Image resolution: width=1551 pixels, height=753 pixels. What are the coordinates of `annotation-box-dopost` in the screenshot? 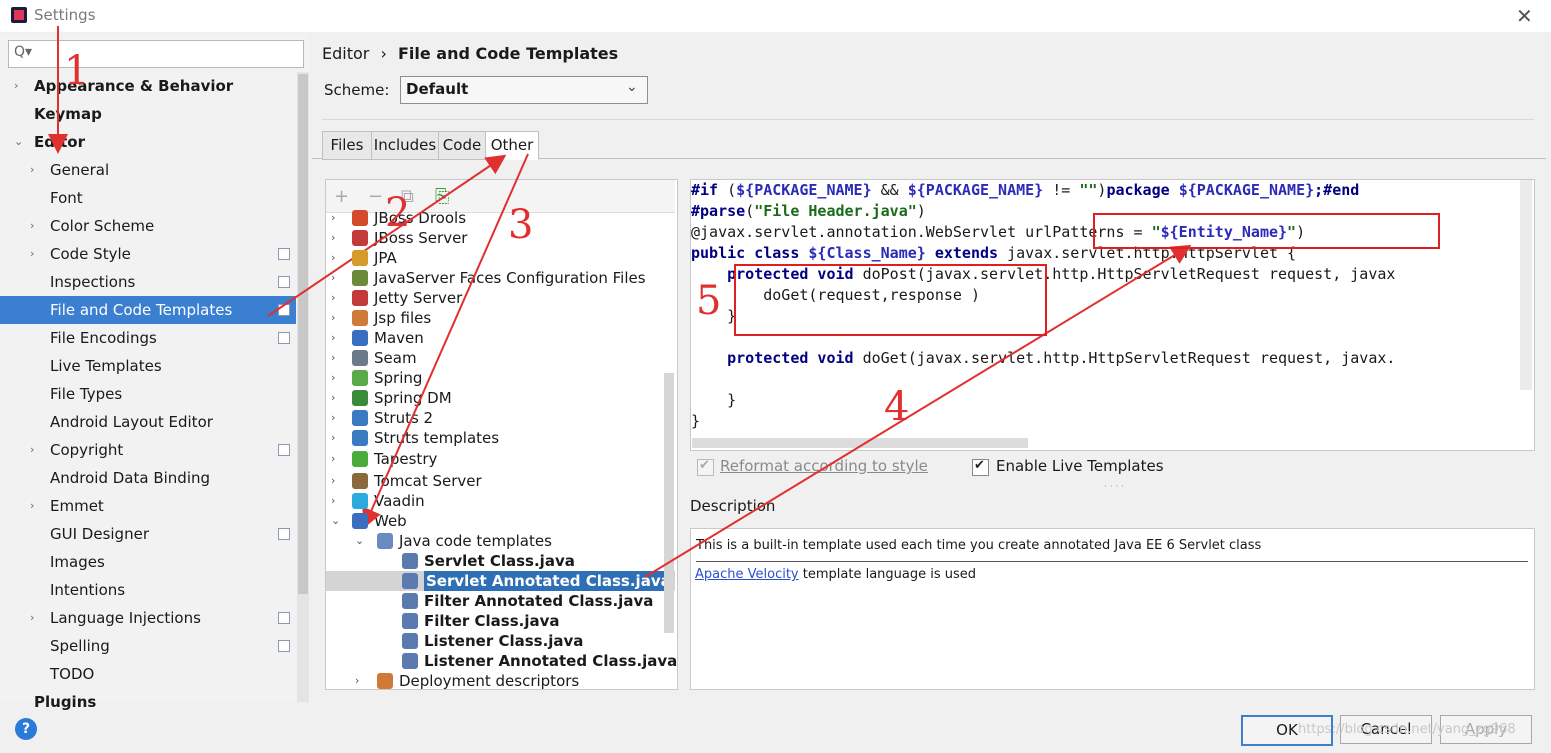 It's located at (890, 300).